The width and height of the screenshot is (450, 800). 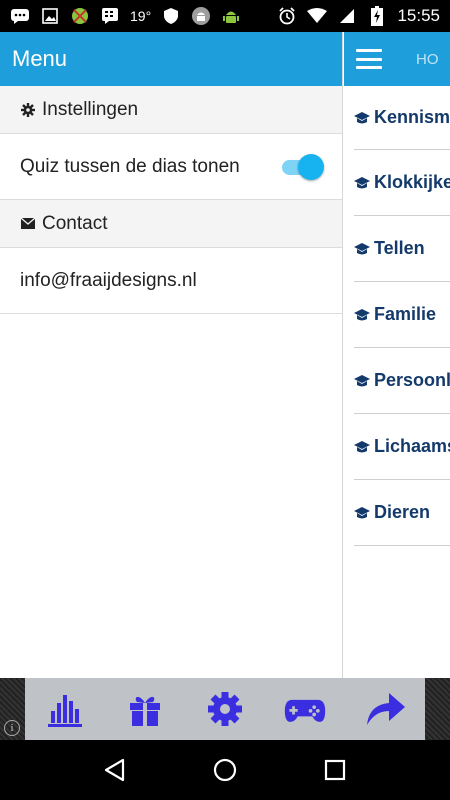 I want to click on list-item: Familie, so click(x=402, y=315).